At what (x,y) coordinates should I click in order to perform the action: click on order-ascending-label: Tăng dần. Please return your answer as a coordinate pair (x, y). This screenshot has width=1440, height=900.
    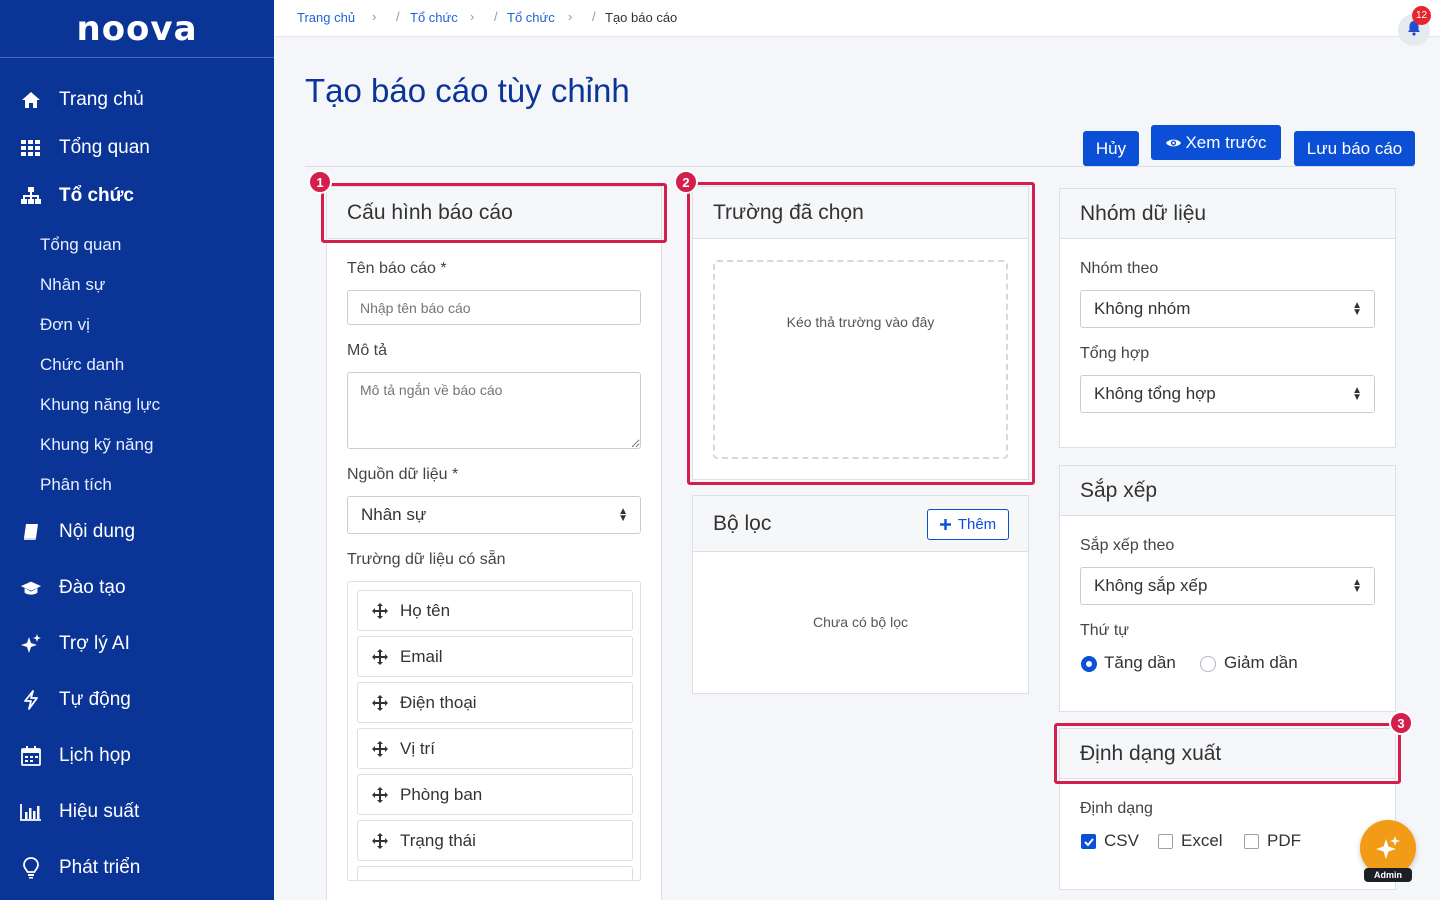
    Looking at the image, I should click on (1140, 663).